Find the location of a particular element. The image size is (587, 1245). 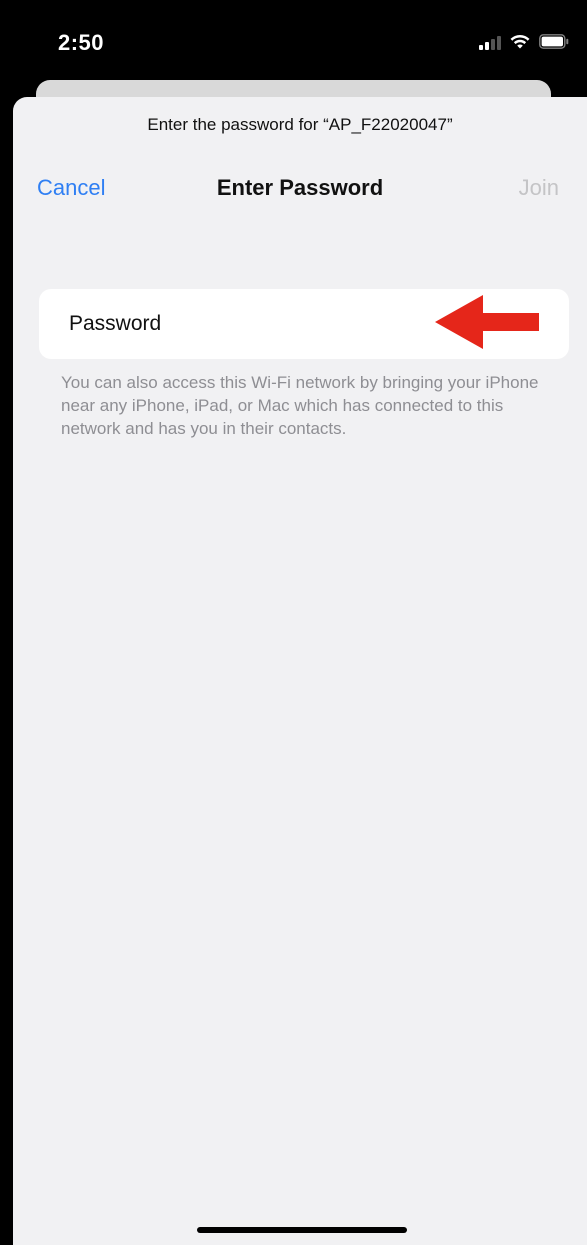

join-button: Join is located at coordinates (539, 188).